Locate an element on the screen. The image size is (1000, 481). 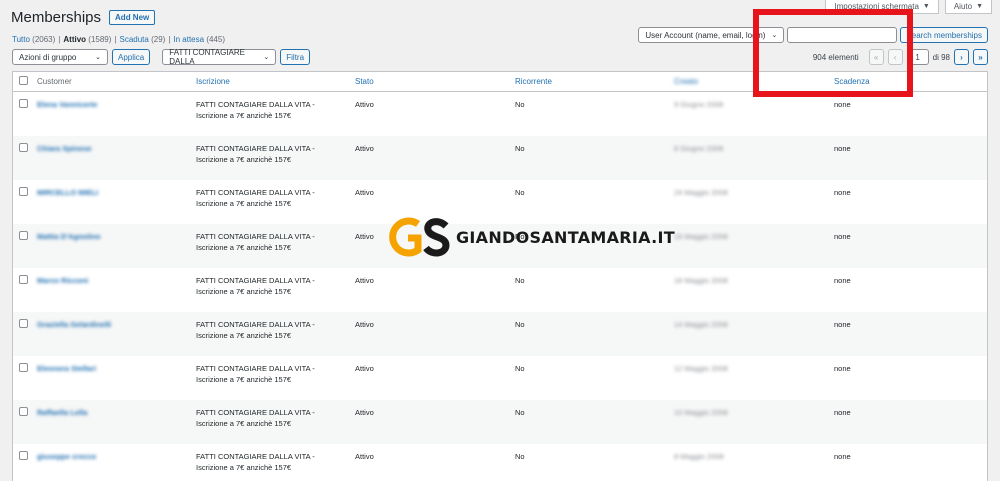
search-input is located at coordinates (842, 35).